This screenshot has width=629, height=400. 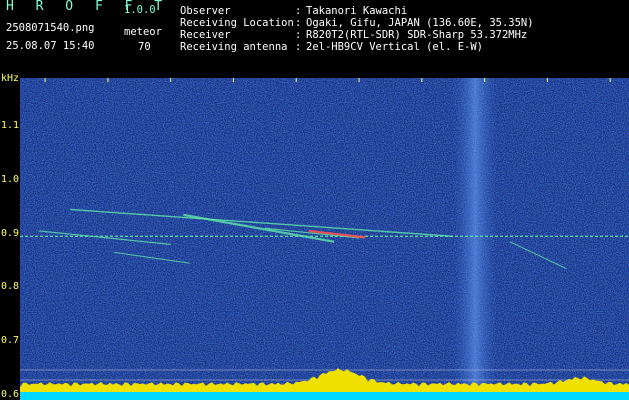 I want to click on meteor-count: 70, so click(x=144, y=47).